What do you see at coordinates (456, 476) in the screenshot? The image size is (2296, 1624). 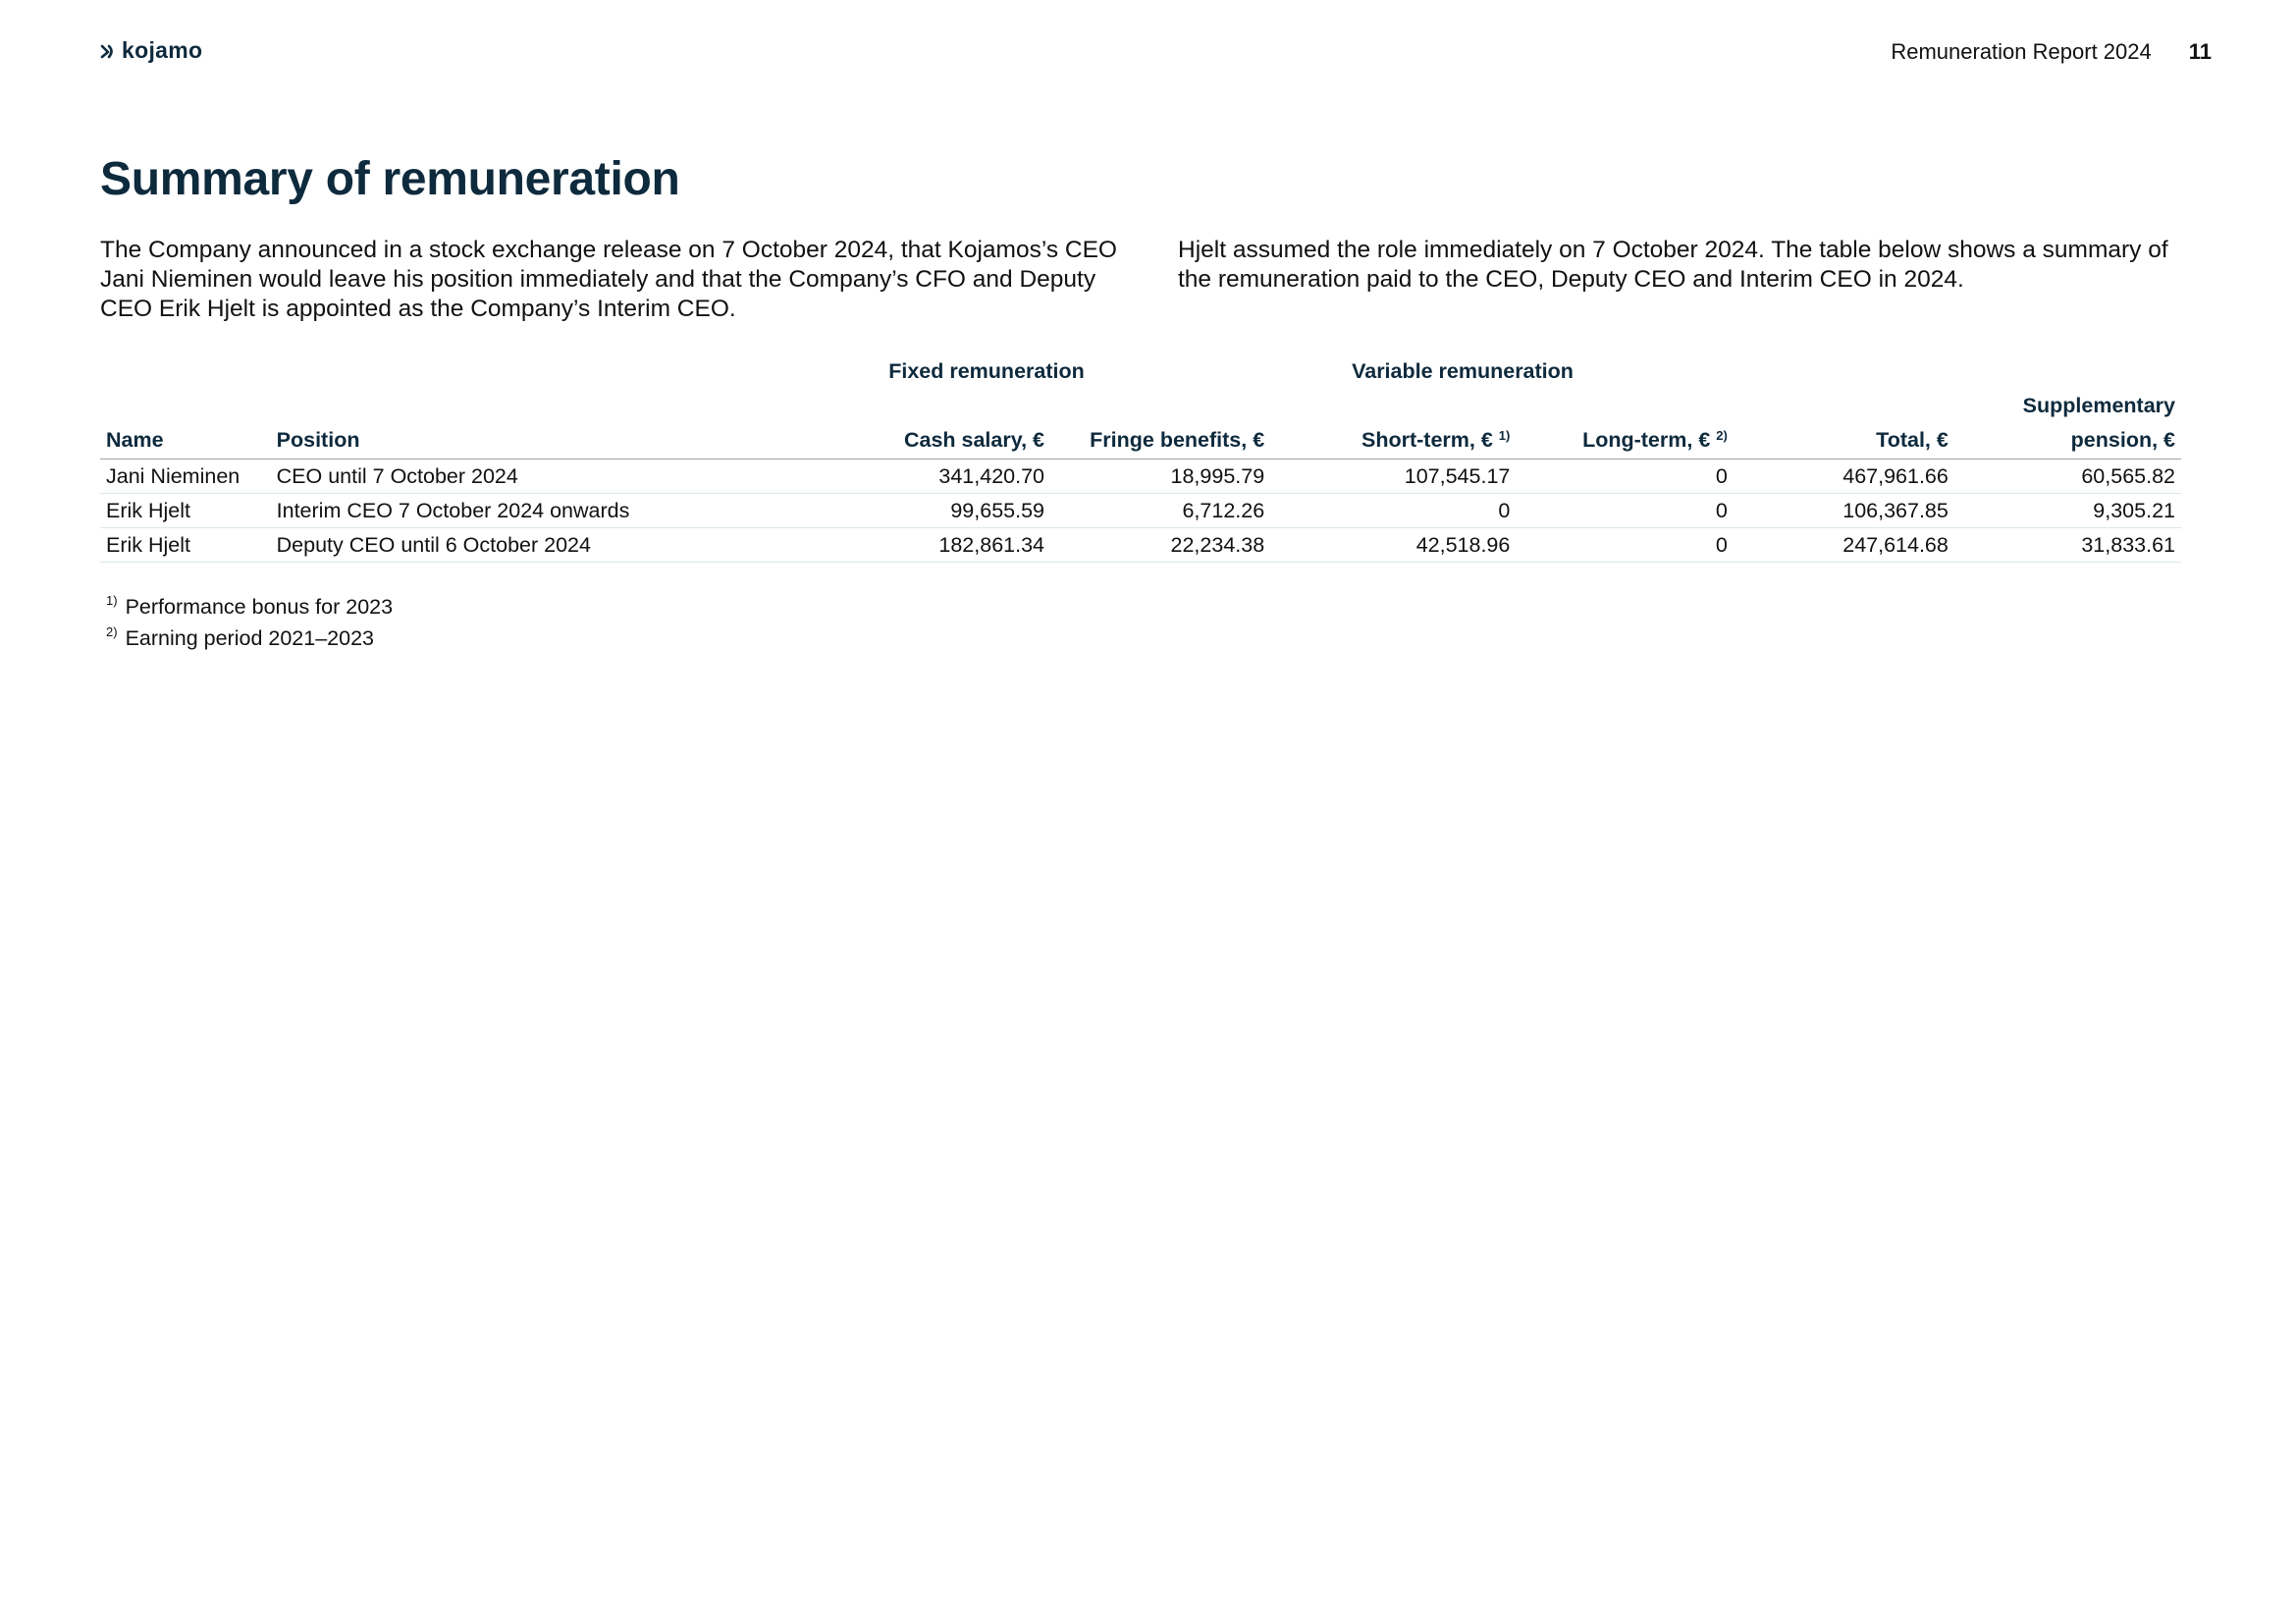 I see `cell-position: CEO until 7 October 2024` at bounding box center [456, 476].